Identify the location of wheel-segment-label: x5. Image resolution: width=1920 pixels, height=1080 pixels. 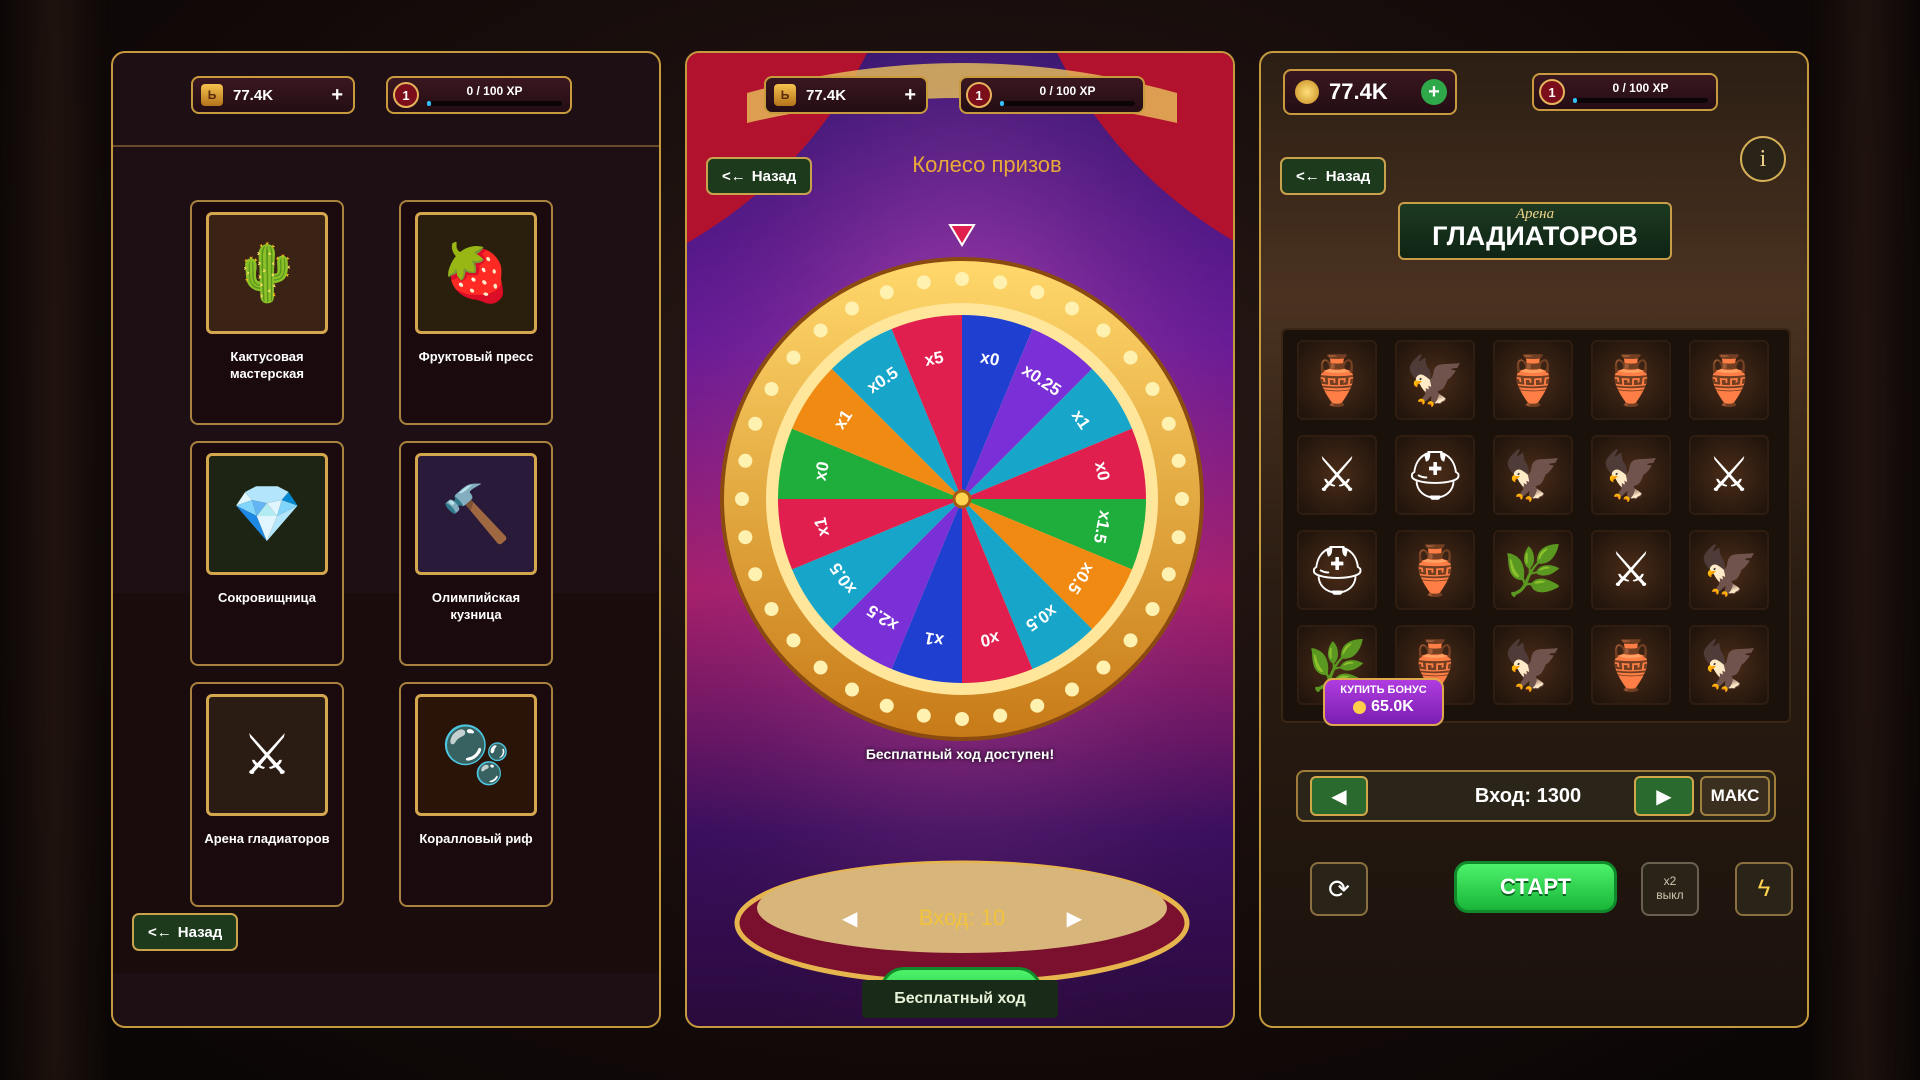
(934, 359).